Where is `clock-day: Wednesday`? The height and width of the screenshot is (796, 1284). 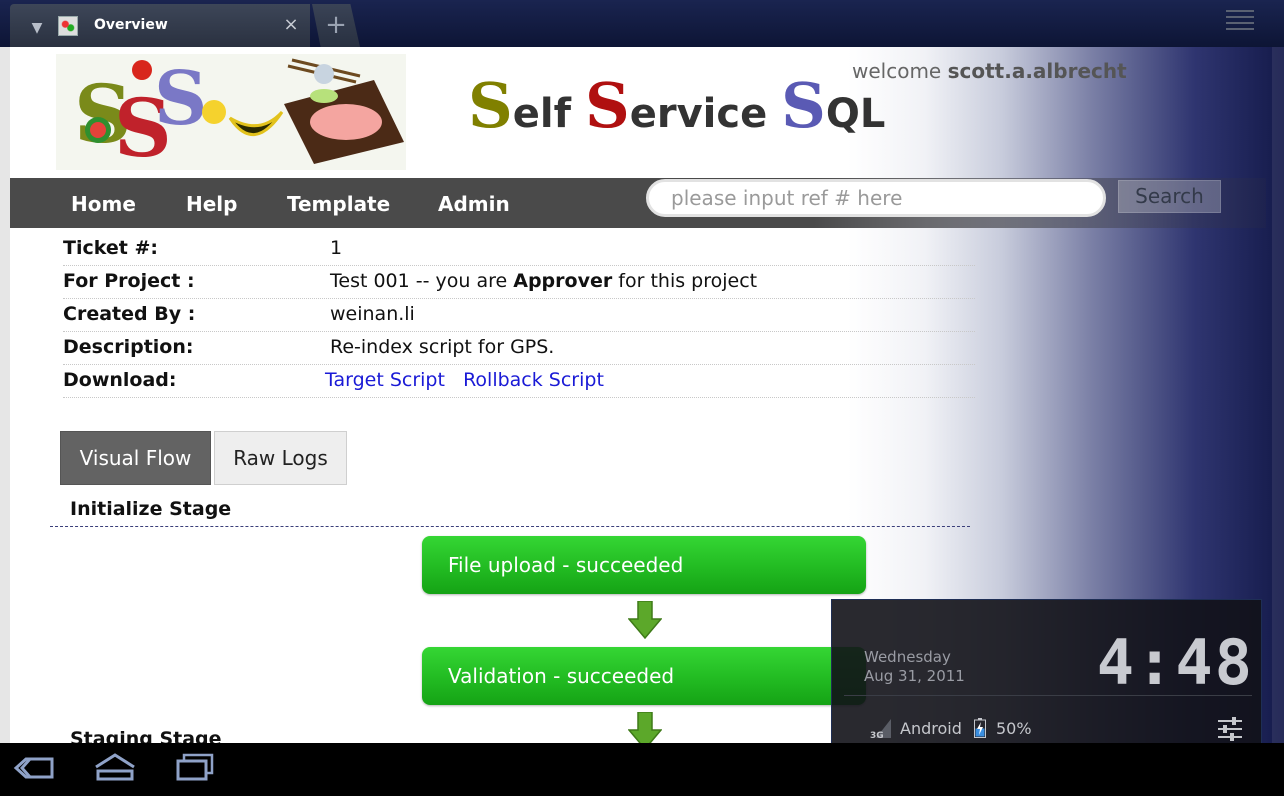
clock-day: Wednesday is located at coordinates (907, 657).